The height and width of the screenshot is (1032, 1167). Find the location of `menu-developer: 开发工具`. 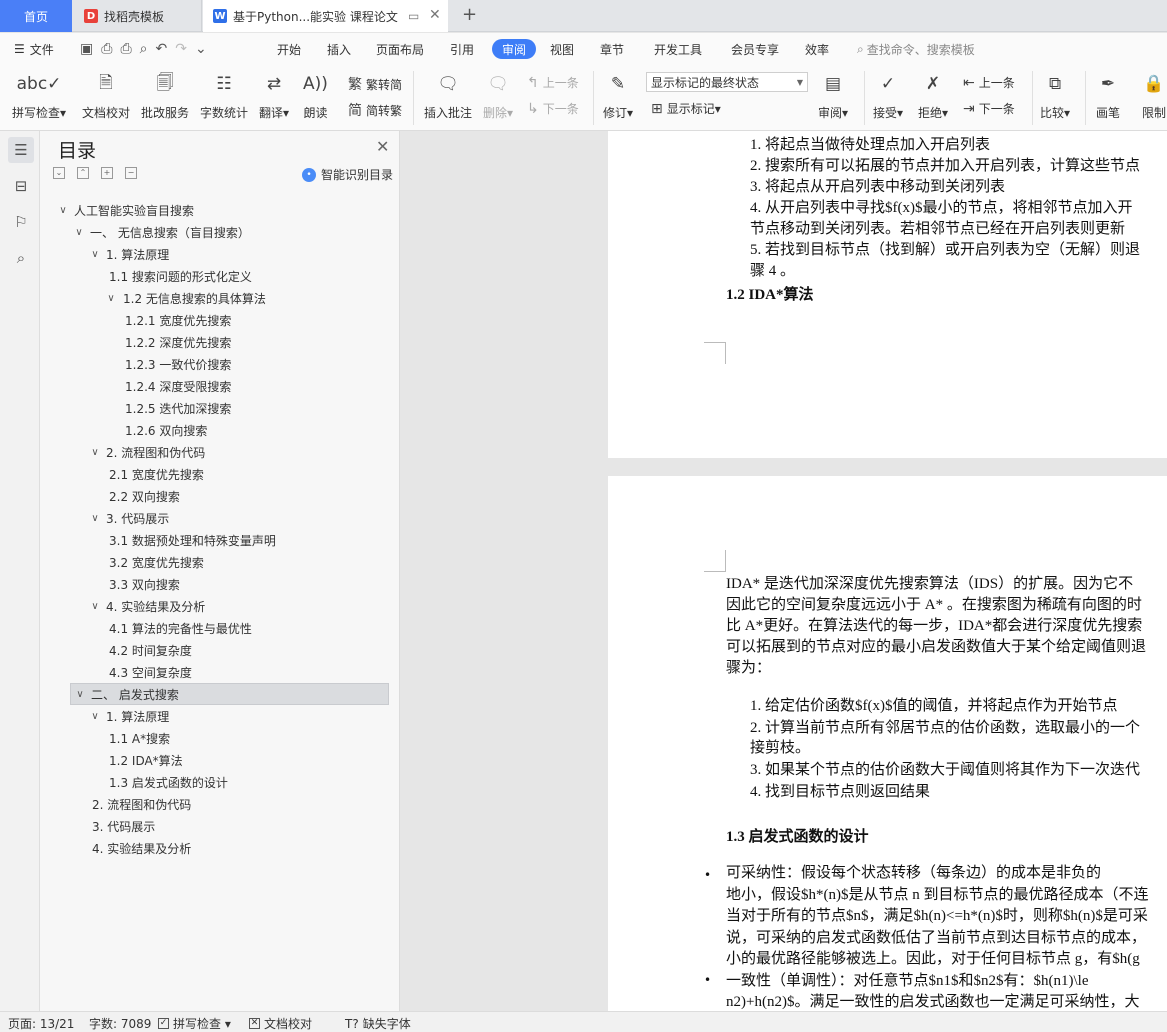

menu-developer: 开发工具 is located at coordinates (678, 49).